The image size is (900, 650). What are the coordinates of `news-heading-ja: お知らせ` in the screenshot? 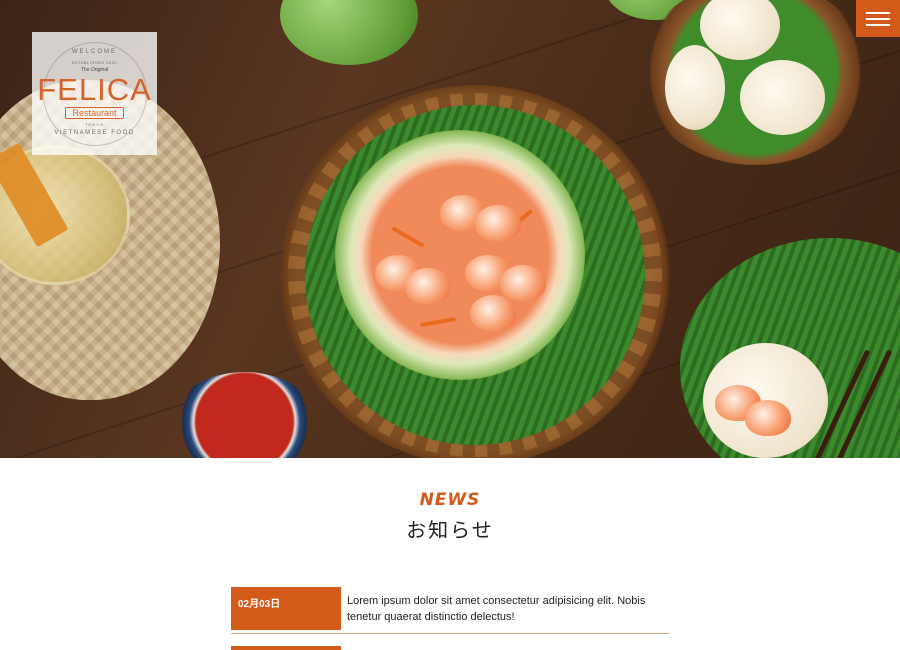 It's located at (450, 530).